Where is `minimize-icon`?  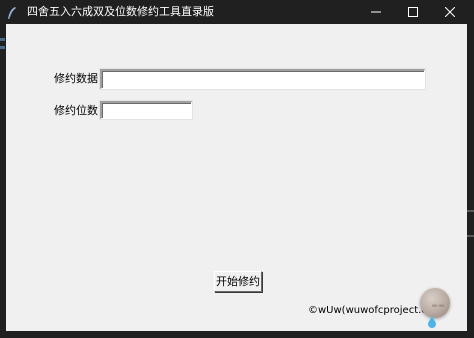
minimize-icon is located at coordinates (376, 12).